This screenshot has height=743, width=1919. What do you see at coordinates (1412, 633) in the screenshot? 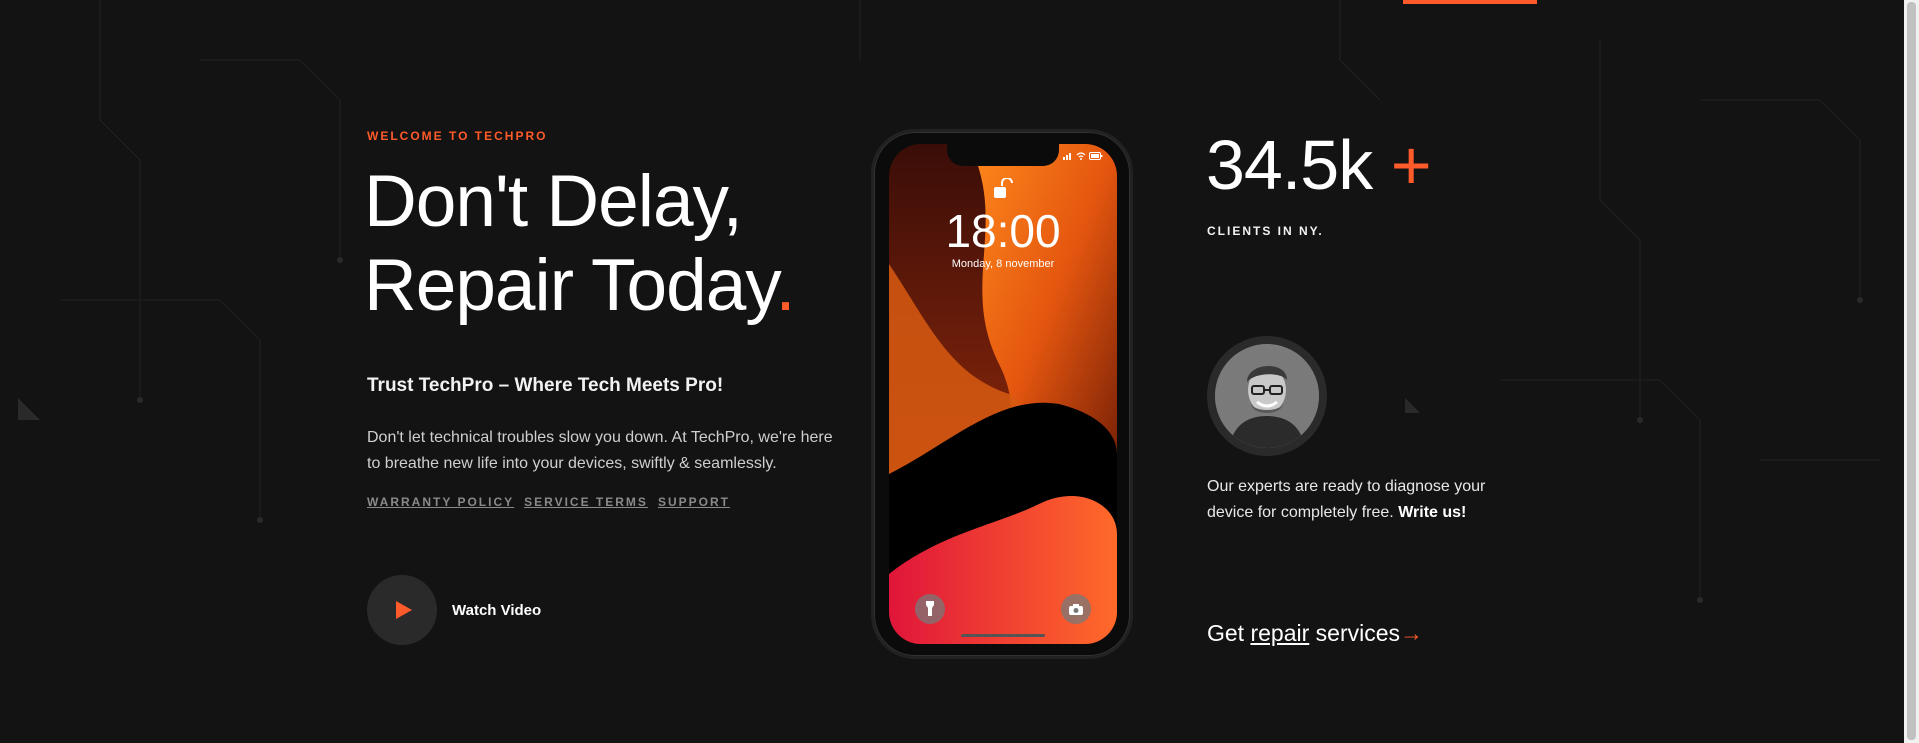
I see `arrow-right-icon: →` at bounding box center [1412, 633].